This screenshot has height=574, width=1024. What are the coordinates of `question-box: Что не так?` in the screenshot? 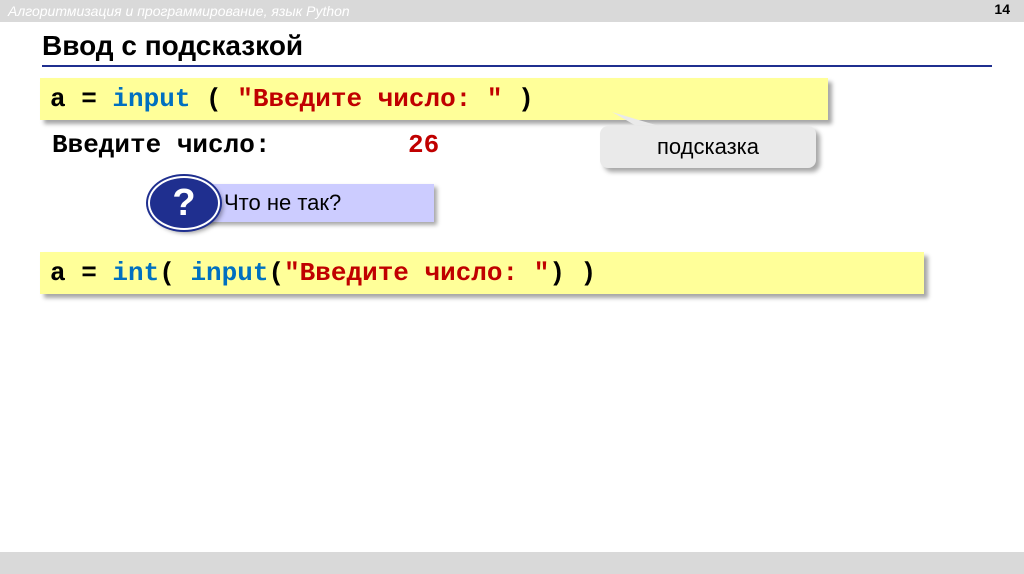 It's located at (315, 203).